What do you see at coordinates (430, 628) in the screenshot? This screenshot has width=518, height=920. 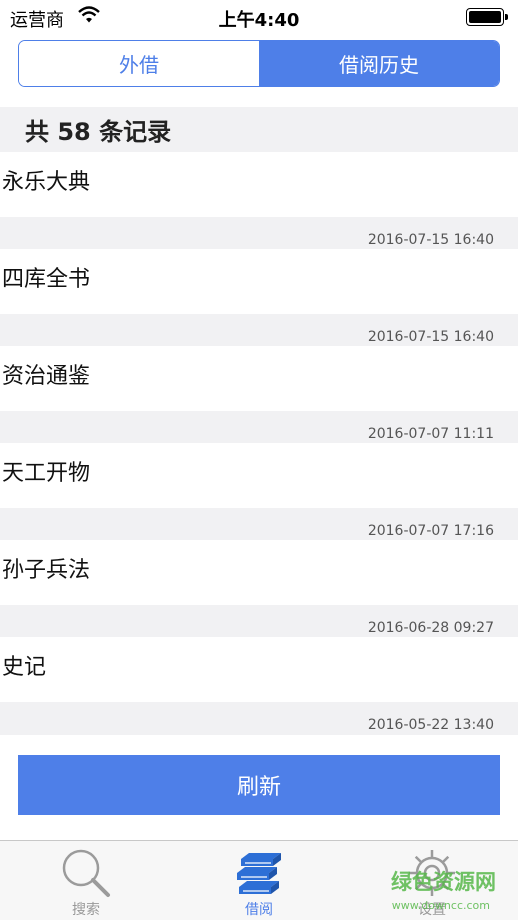 I see `item-date: 2016-06-28 09:27` at bounding box center [430, 628].